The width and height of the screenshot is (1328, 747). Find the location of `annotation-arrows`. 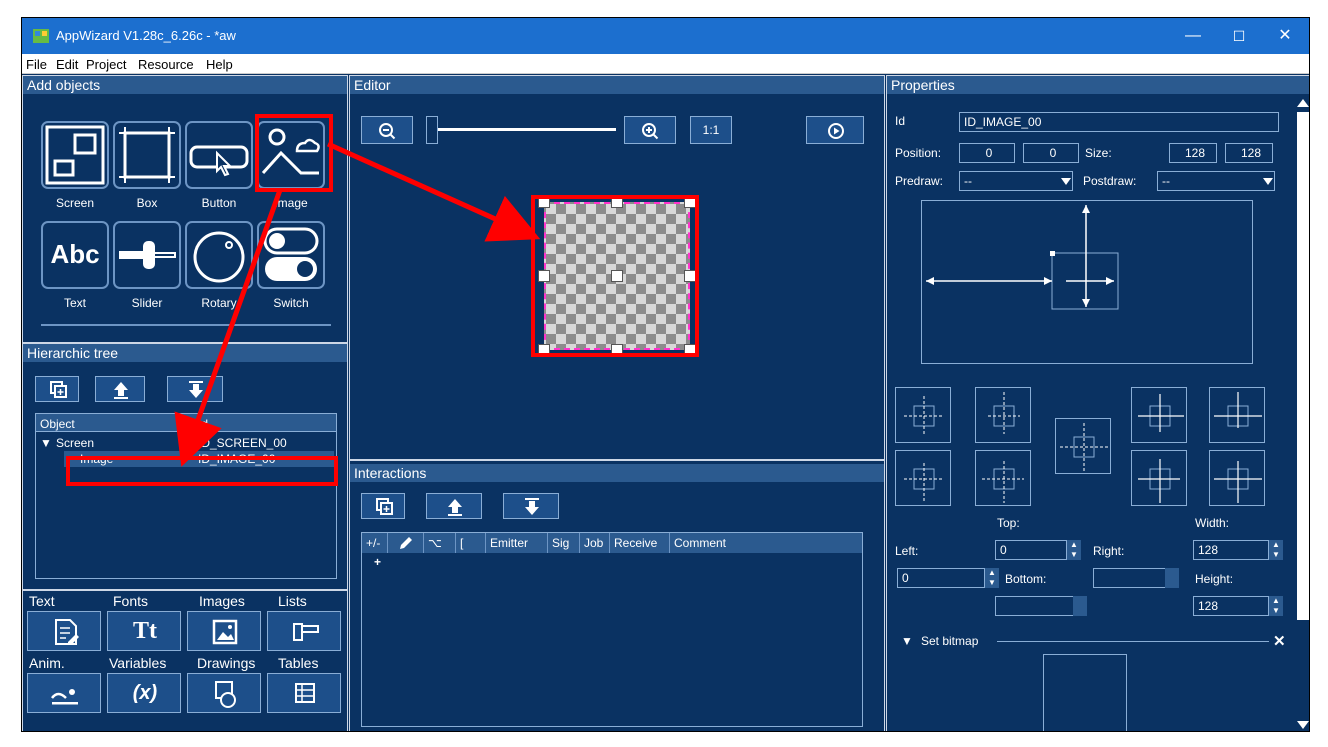

annotation-arrows is located at coordinates (357, 304).